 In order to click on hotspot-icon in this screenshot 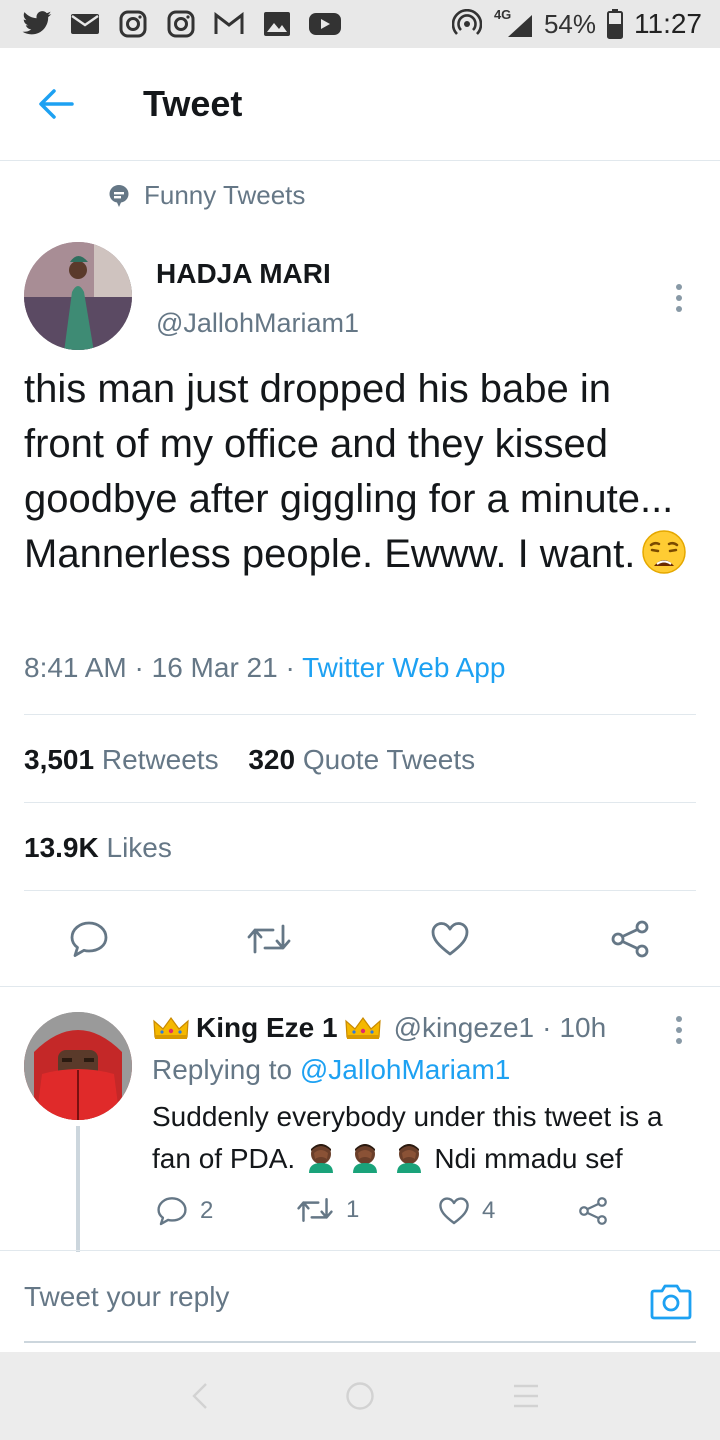, I will do `click(467, 24)`.